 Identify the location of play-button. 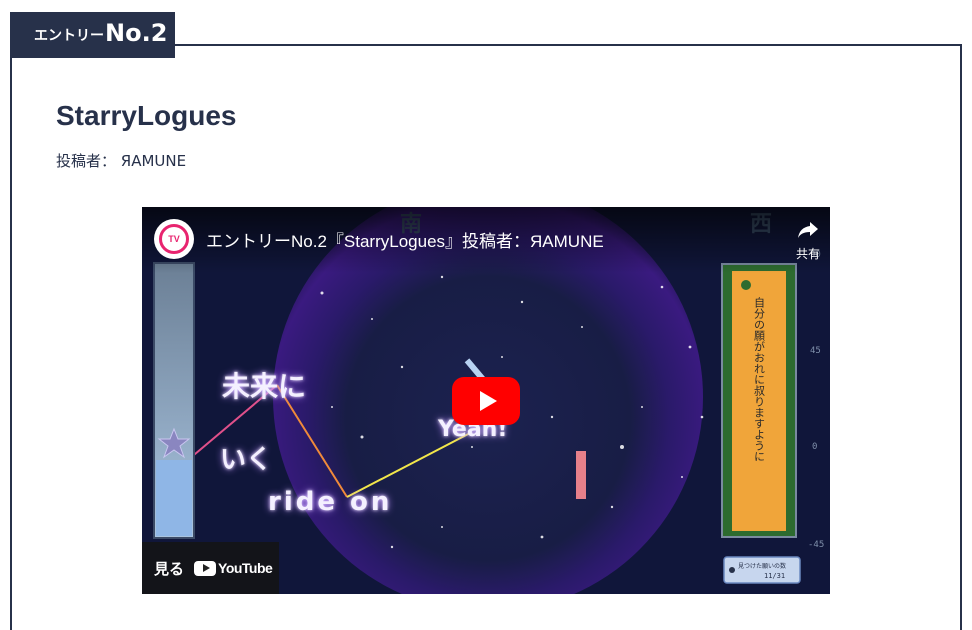
(486, 401).